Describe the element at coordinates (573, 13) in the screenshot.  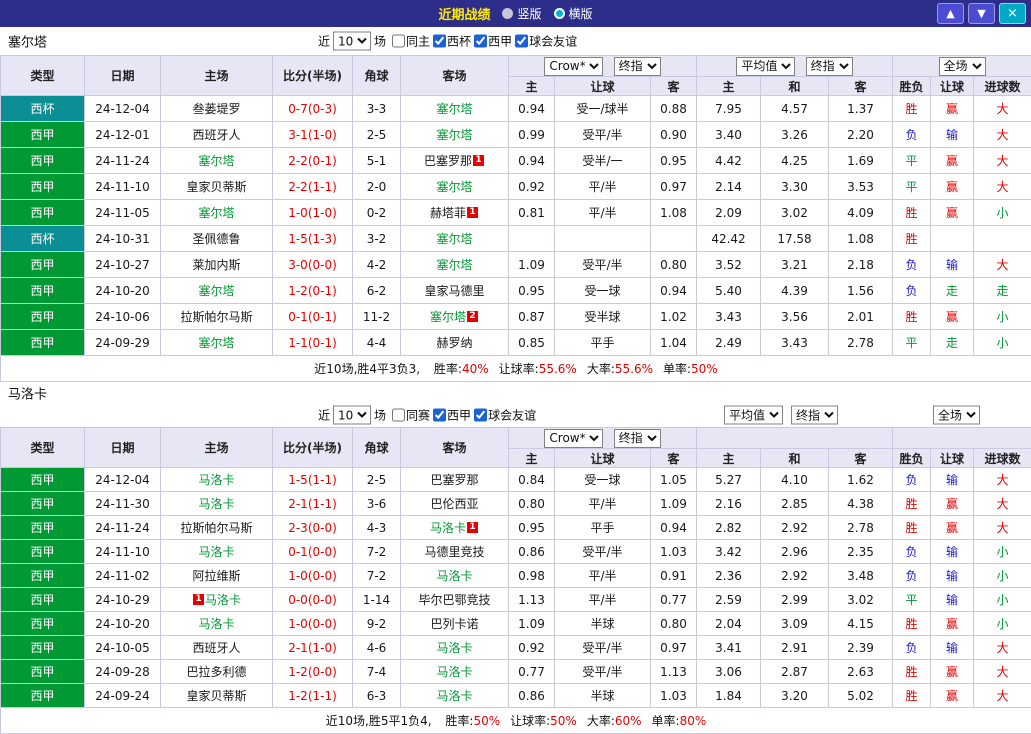
I see `layout-radio-horizontal: 横版` at that location.